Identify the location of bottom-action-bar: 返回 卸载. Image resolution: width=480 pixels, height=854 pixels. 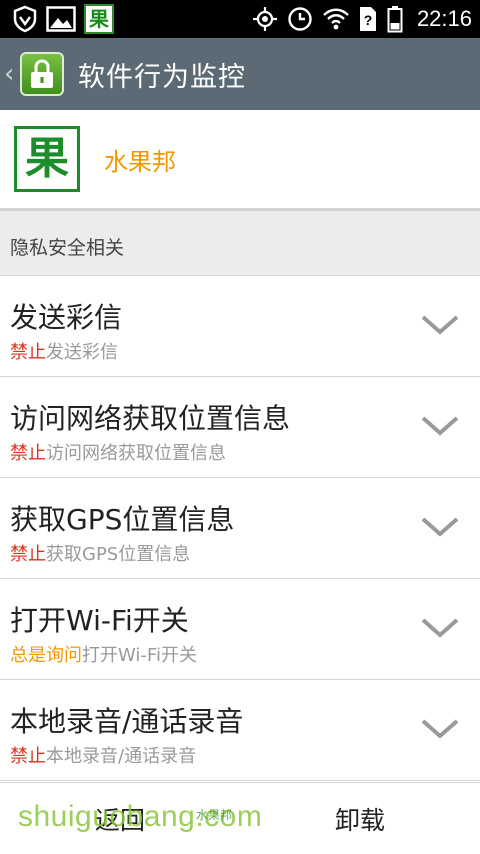
(240, 818).